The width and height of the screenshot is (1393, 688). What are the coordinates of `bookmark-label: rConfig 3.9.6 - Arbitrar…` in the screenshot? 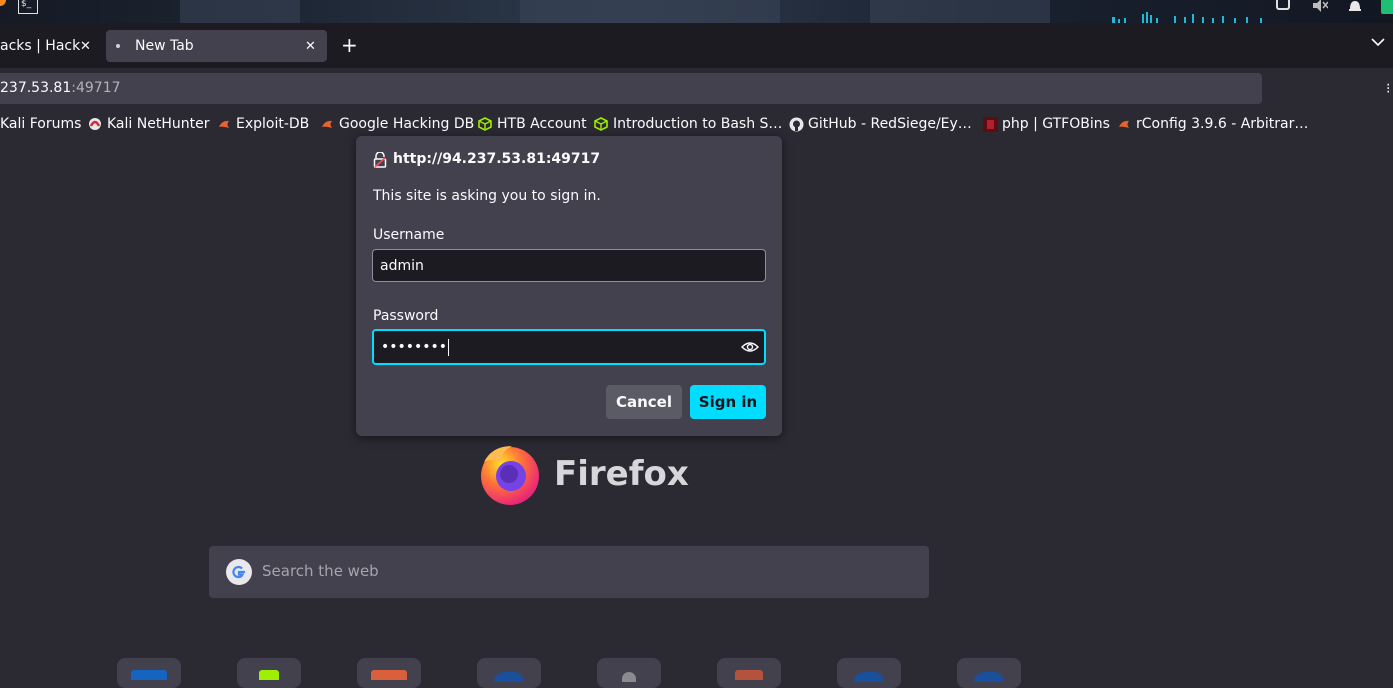 It's located at (1222, 124).